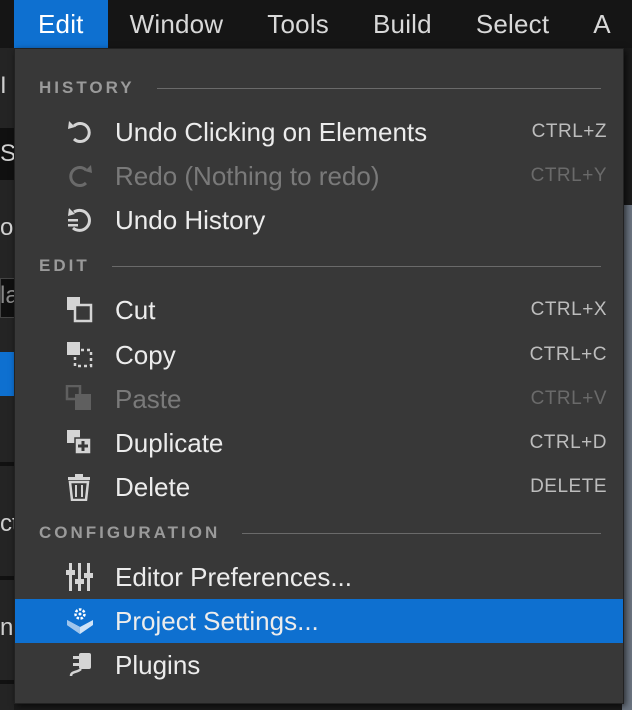 Image resolution: width=632 pixels, height=710 pixels. I want to click on shortcut-text: CTRL+Y, so click(568, 175).